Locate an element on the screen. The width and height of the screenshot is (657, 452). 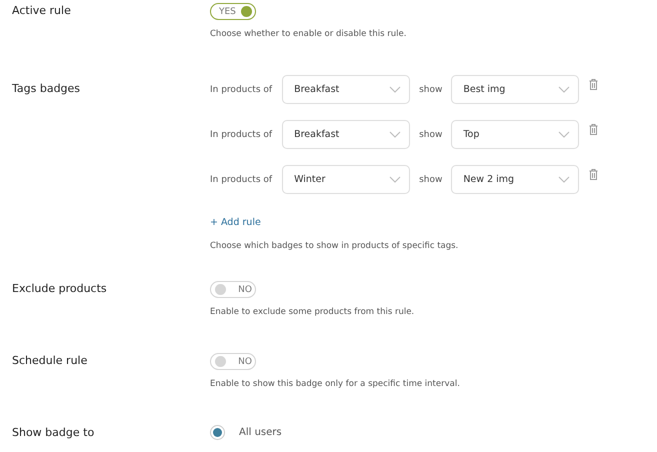
setting-label: Exclude products is located at coordinates (60, 289).